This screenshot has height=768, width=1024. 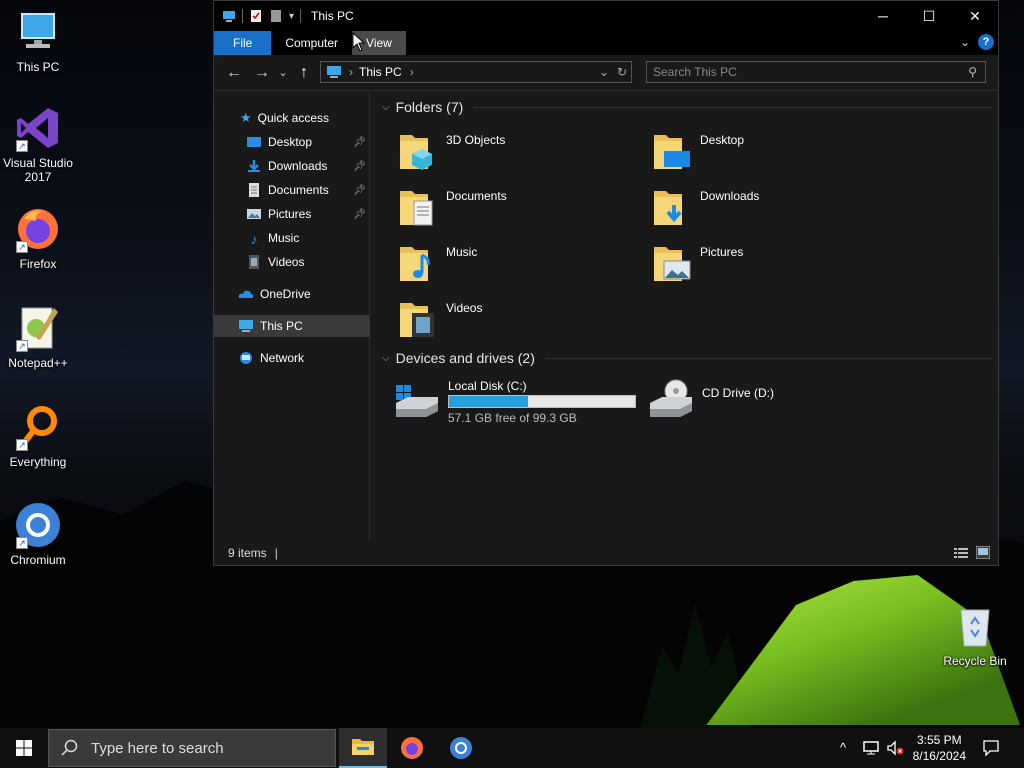 I want to click on quick-access-toolbar: ▾, so click(x=258, y=16).